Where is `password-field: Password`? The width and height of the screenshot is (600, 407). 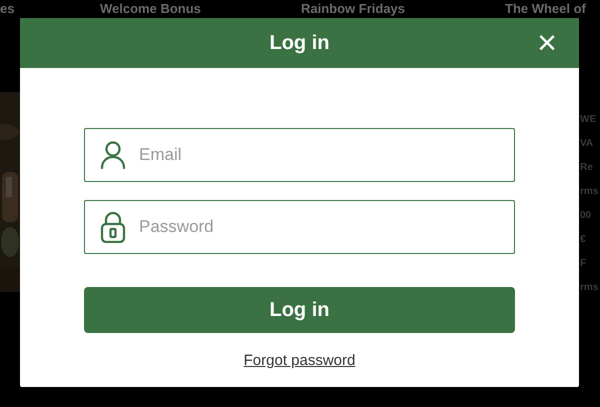 password-field: Password is located at coordinates (299, 227).